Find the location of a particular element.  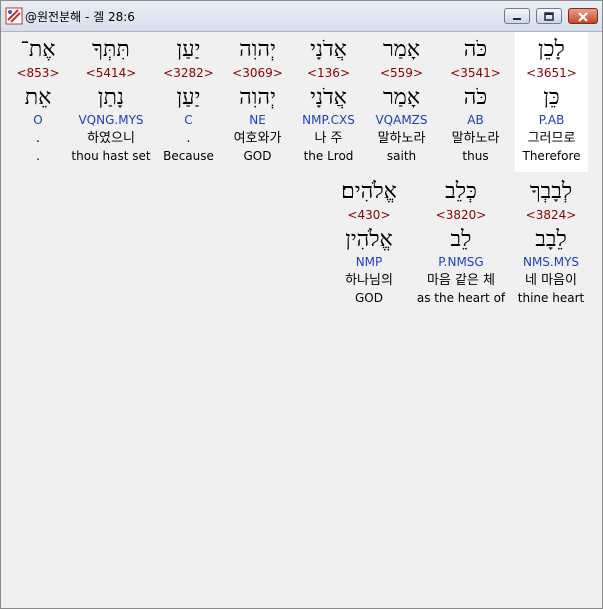

maximize-icon is located at coordinates (549, 16).